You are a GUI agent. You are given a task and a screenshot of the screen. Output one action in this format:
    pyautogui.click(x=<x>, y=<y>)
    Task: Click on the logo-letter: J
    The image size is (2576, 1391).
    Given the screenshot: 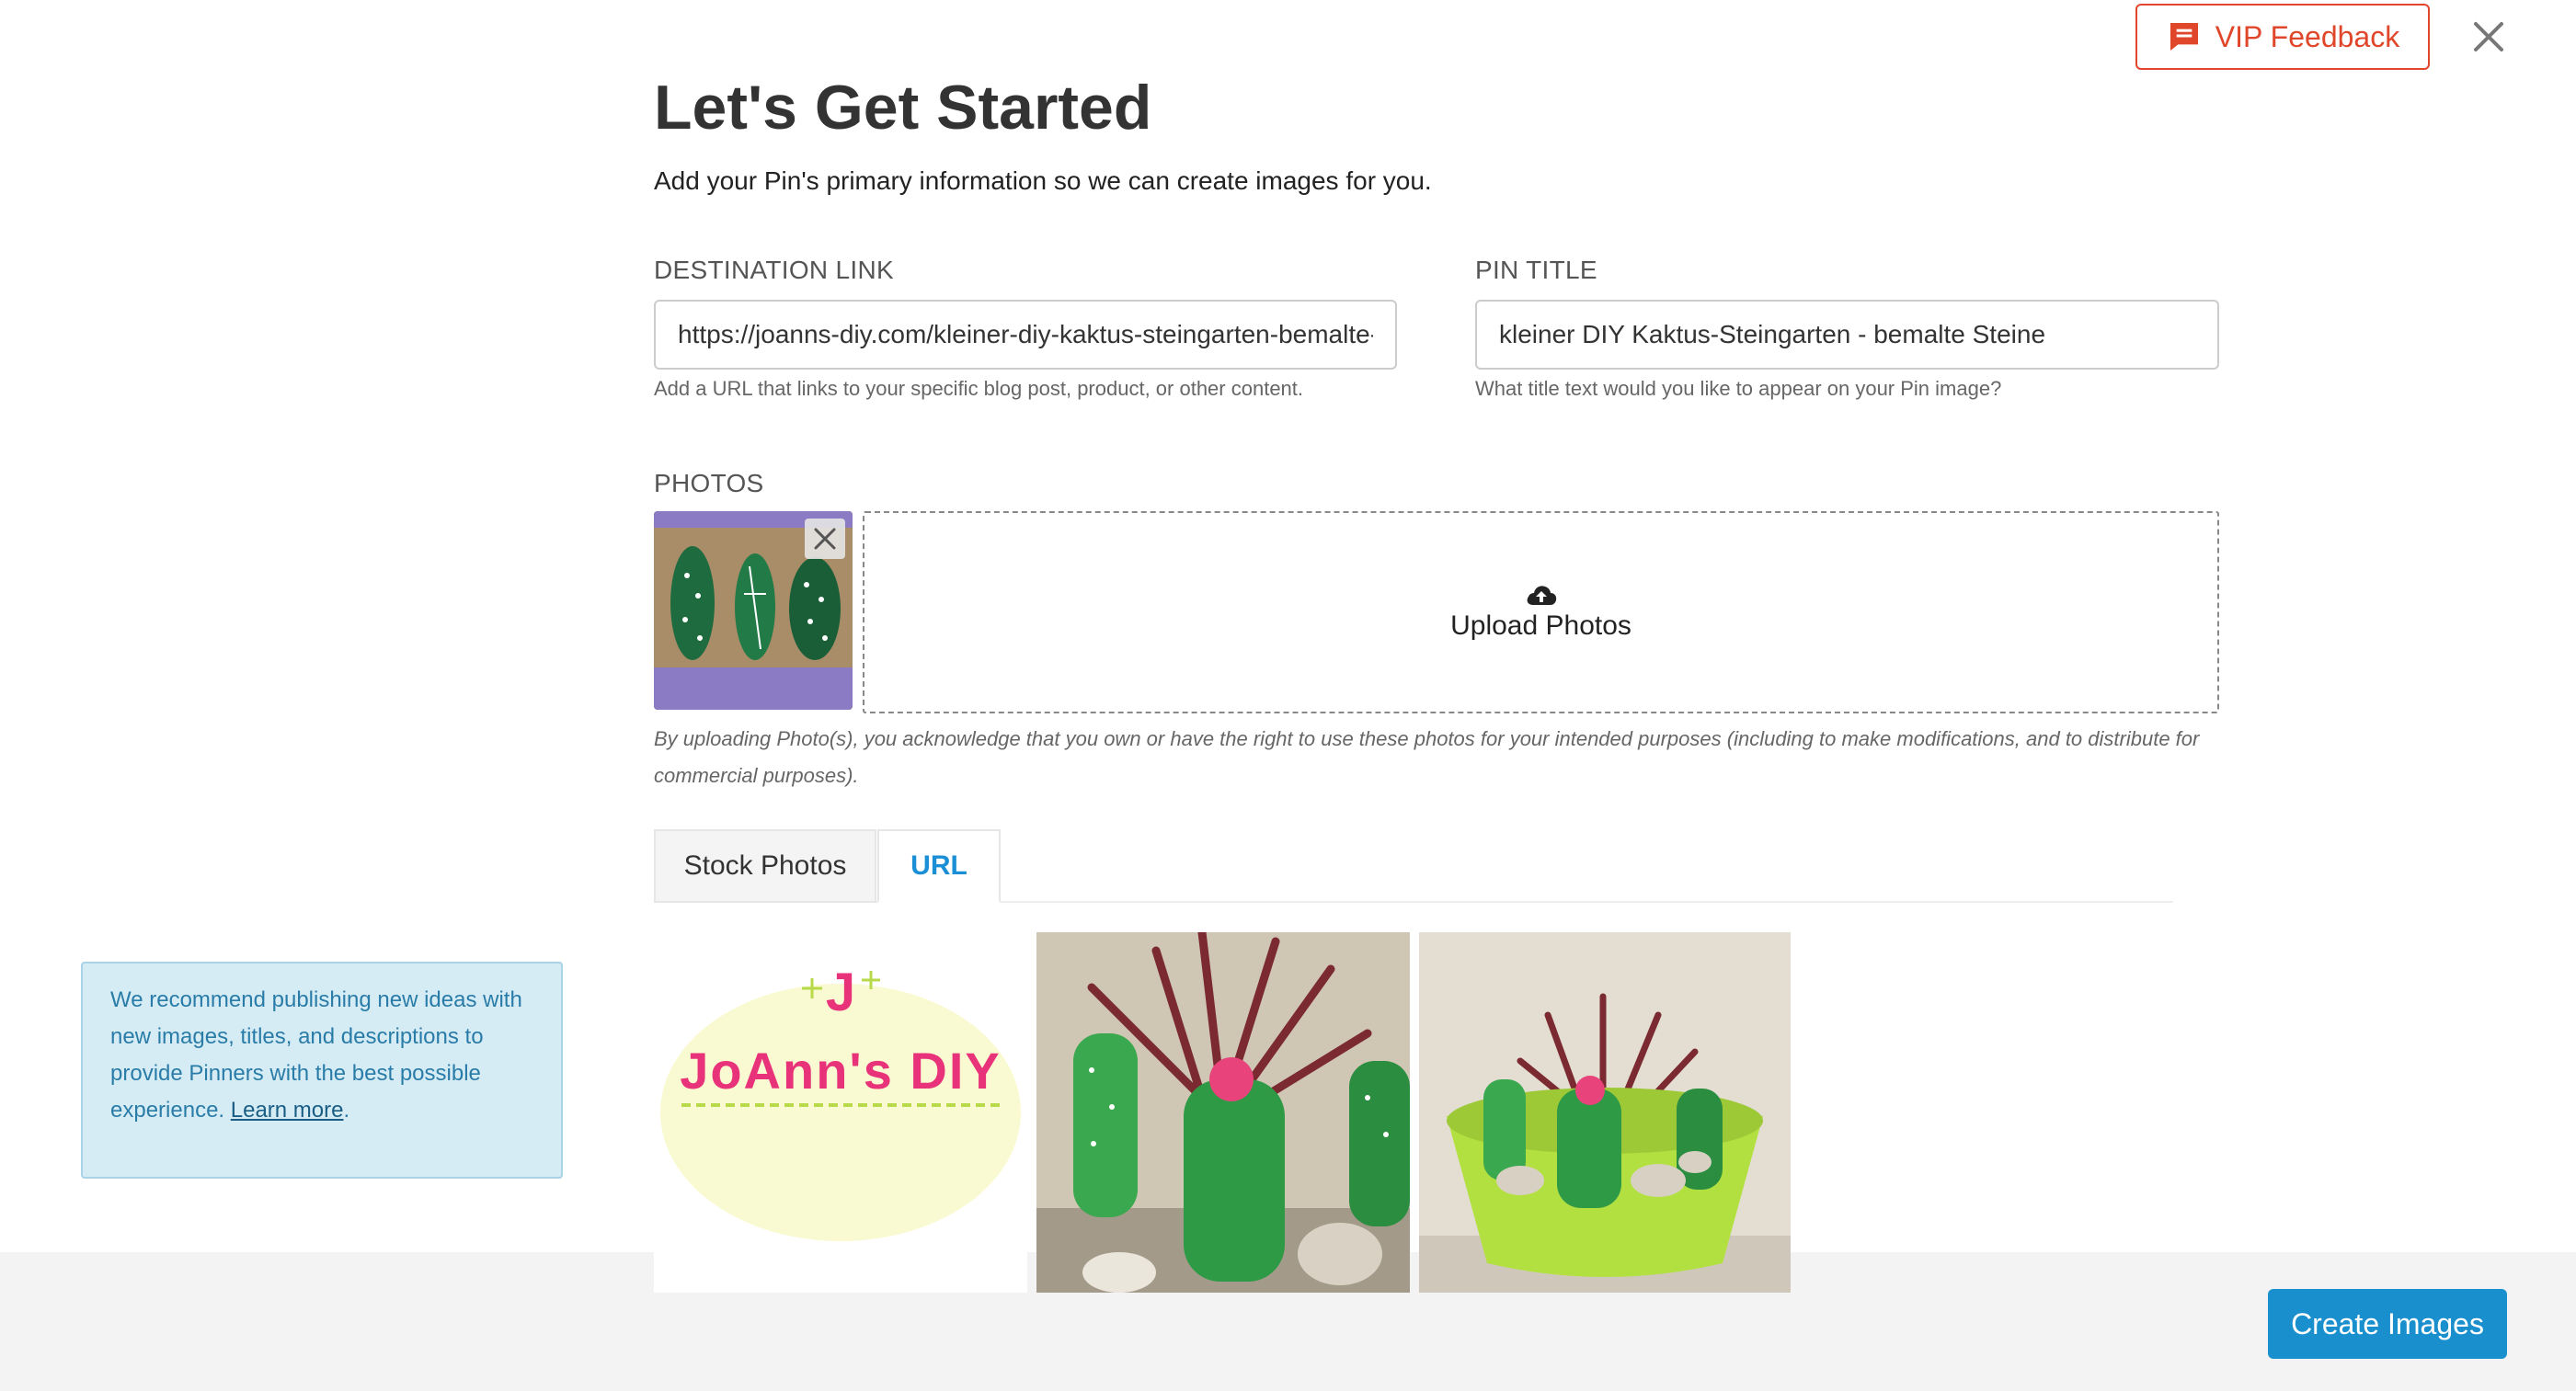 What is the action you would take?
    pyautogui.click(x=841, y=993)
    